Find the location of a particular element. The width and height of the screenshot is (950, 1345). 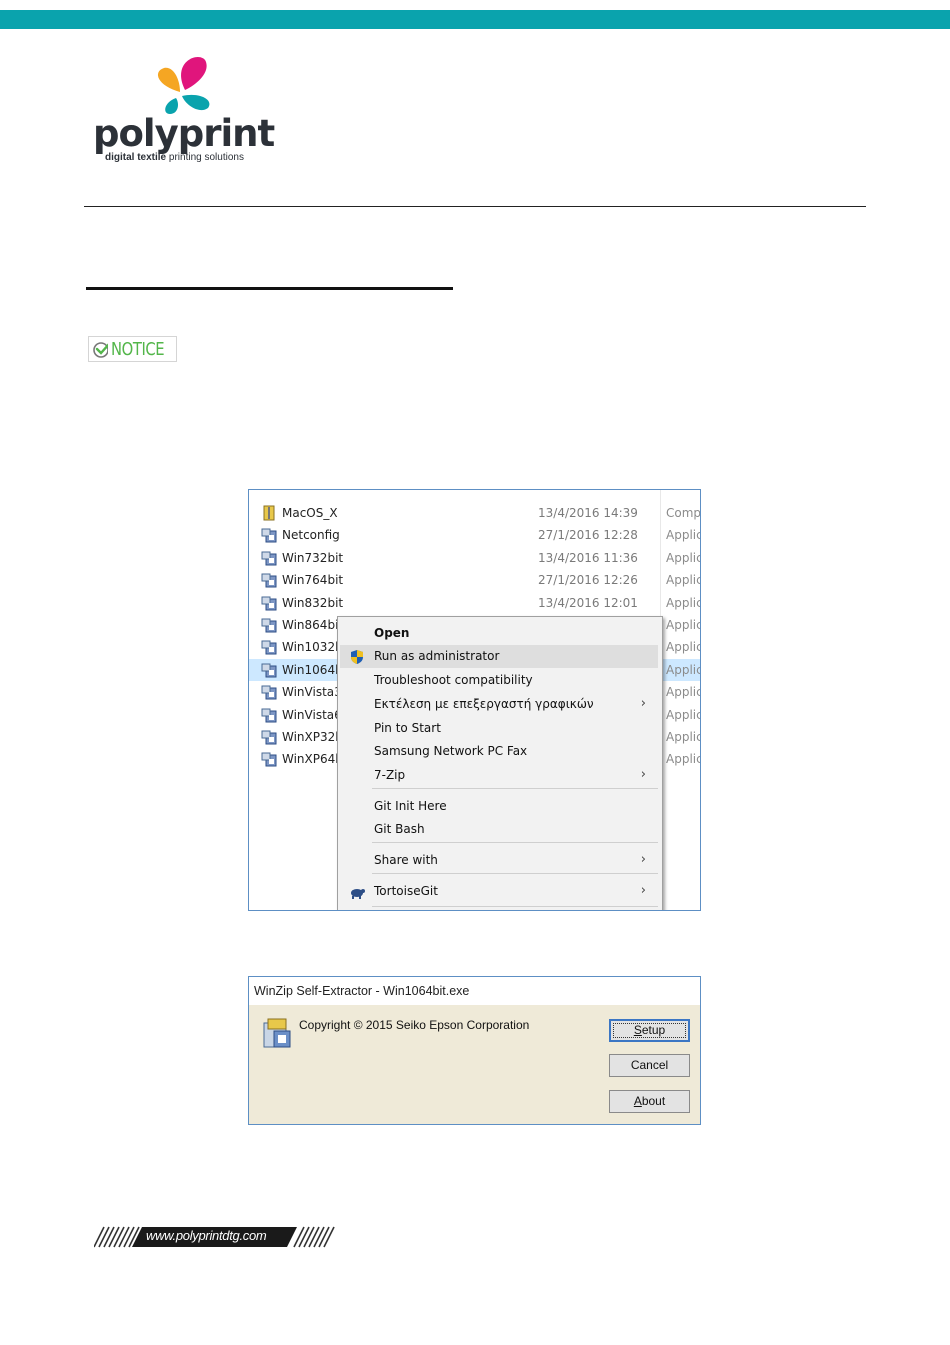

menu-item-label: 7-Zip is located at coordinates (390, 775).